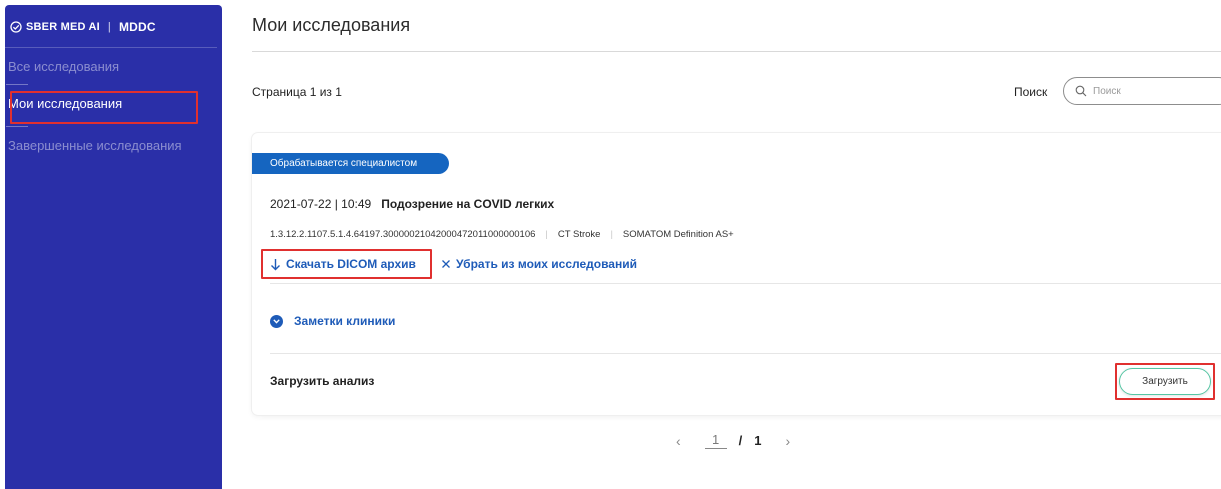 The height and width of the screenshot is (489, 1221). What do you see at coordinates (446, 264) in the screenshot?
I see `close-icon` at bounding box center [446, 264].